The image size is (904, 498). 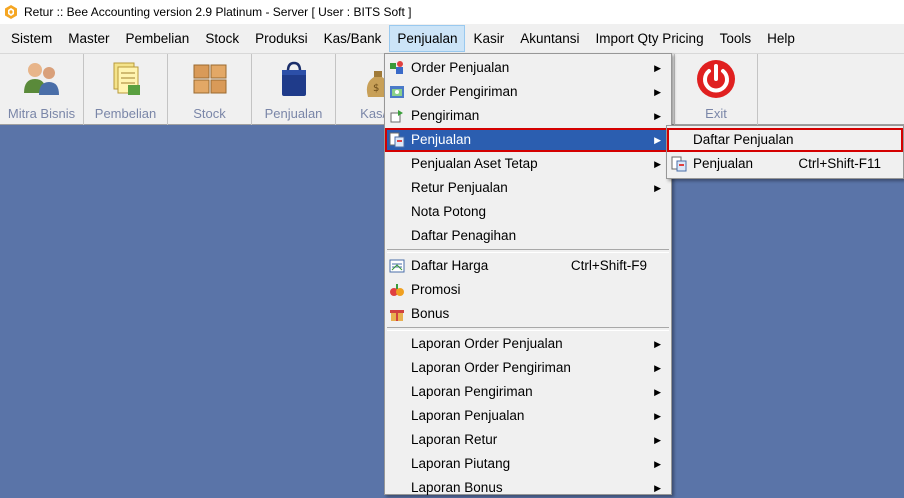 I want to click on toolbar-penjualan-button: Penjualan, so click(x=294, y=89).